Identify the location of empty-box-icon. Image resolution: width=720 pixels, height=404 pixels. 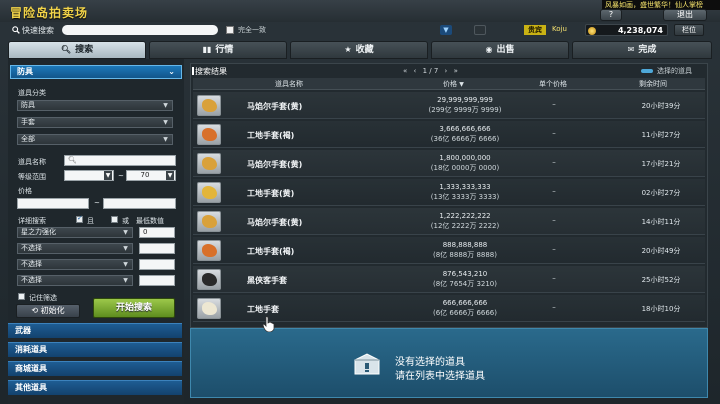
(367, 364).